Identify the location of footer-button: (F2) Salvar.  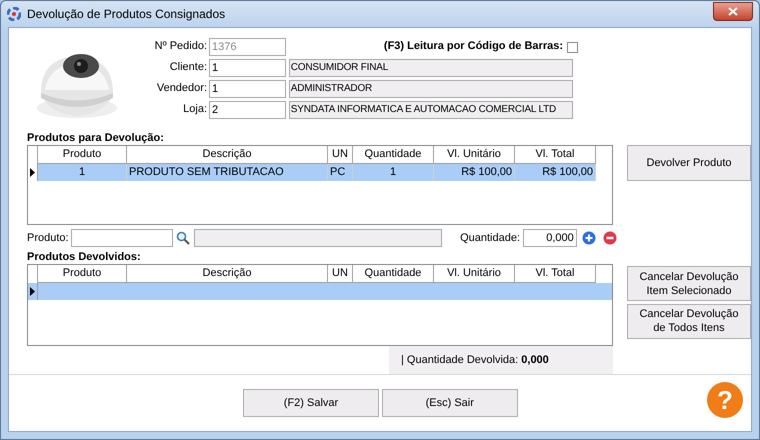
(311, 403).